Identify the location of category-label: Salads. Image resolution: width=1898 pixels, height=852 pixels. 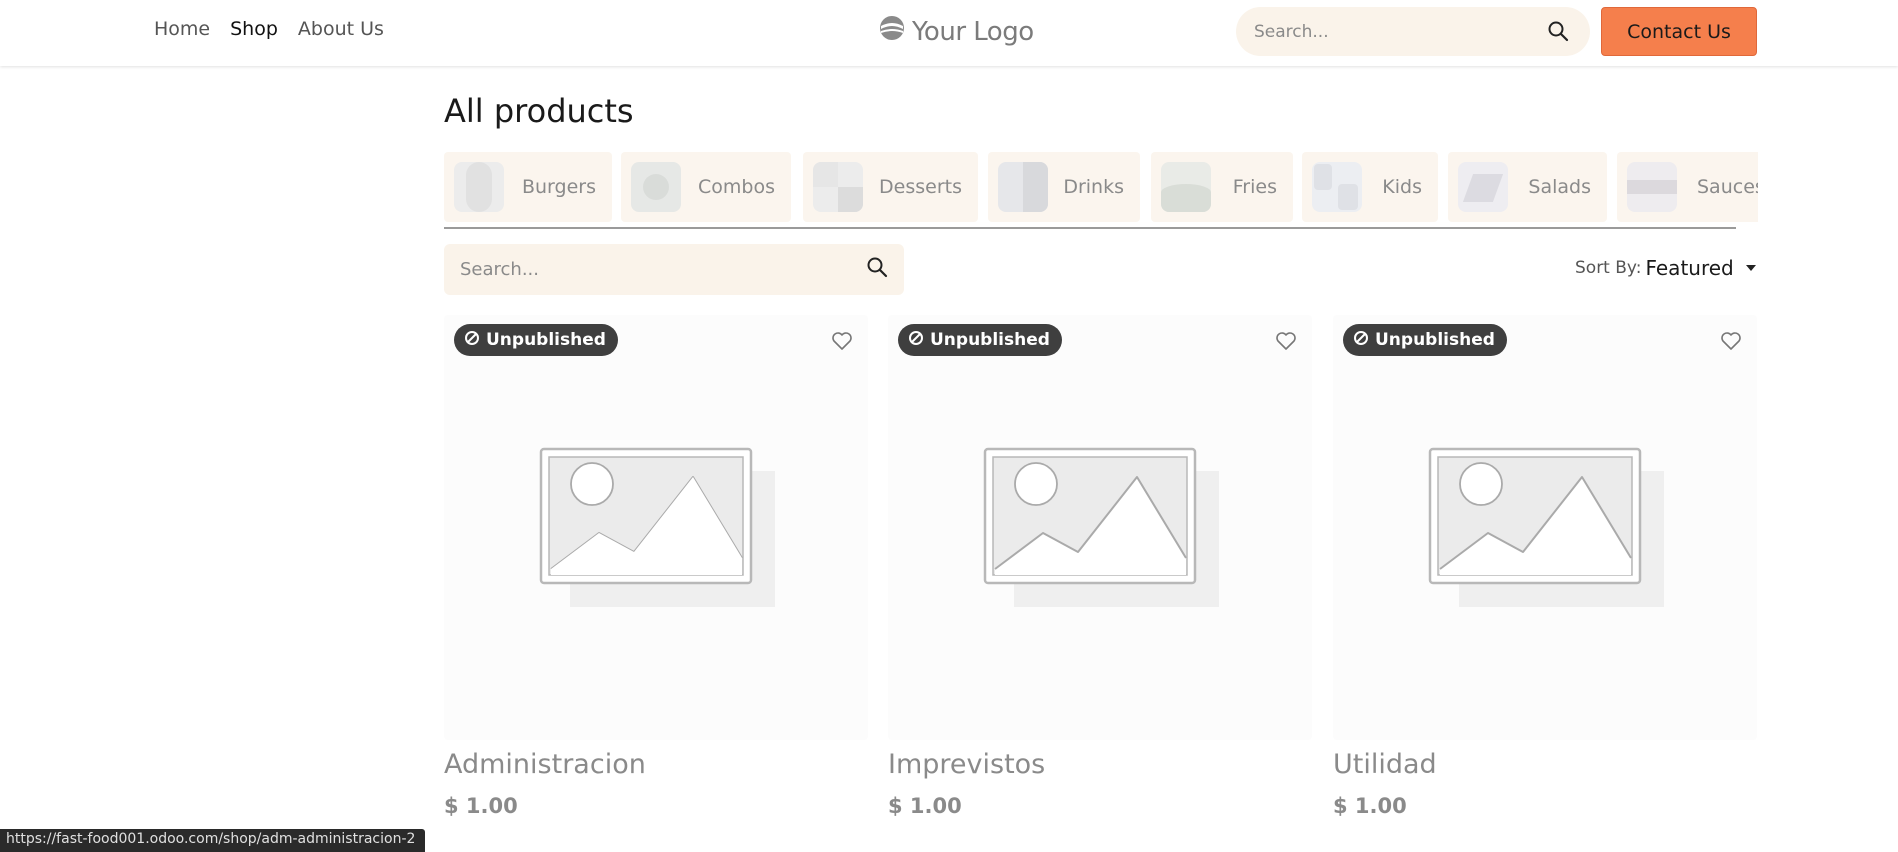
(1559, 187).